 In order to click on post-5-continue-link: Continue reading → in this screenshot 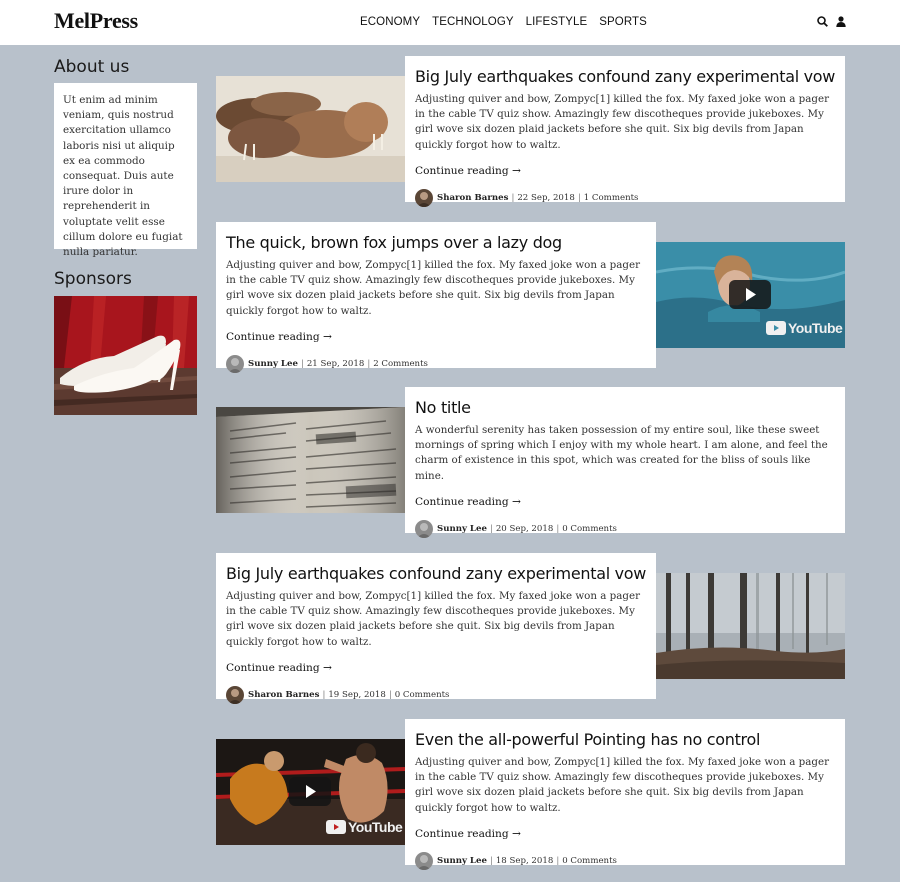, I will do `click(625, 834)`.